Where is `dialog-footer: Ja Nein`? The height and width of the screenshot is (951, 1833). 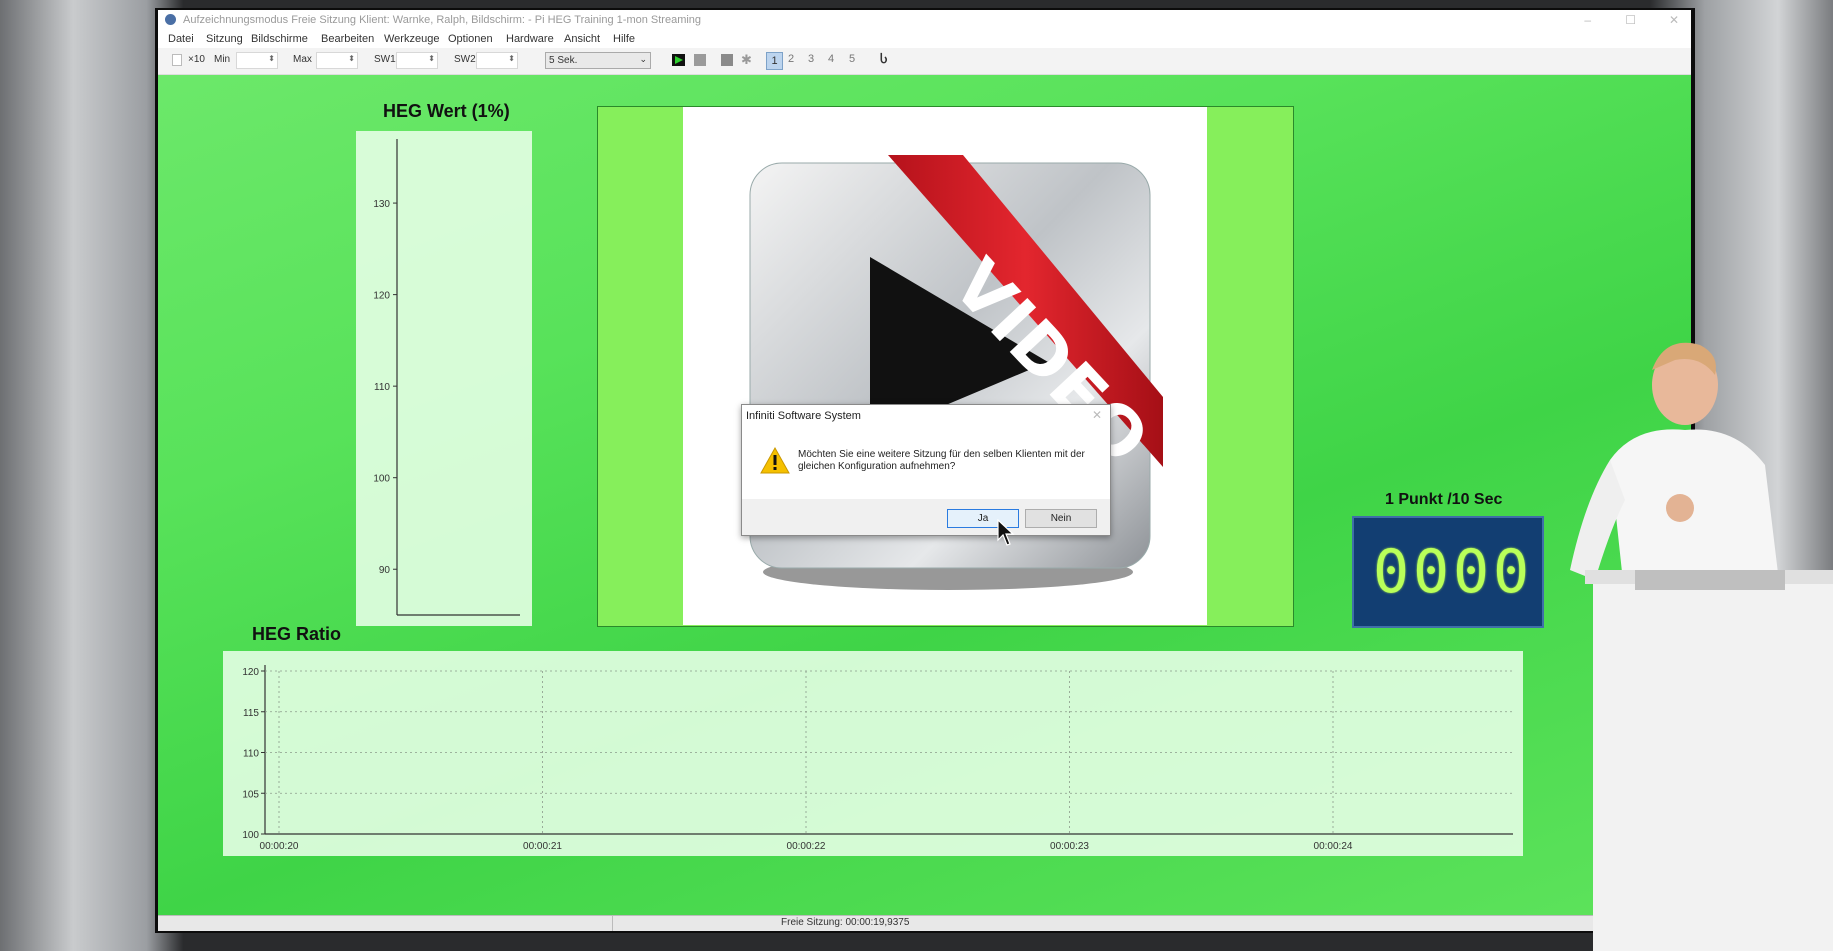
dialog-footer: Ja Nein is located at coordinates (926, 517).